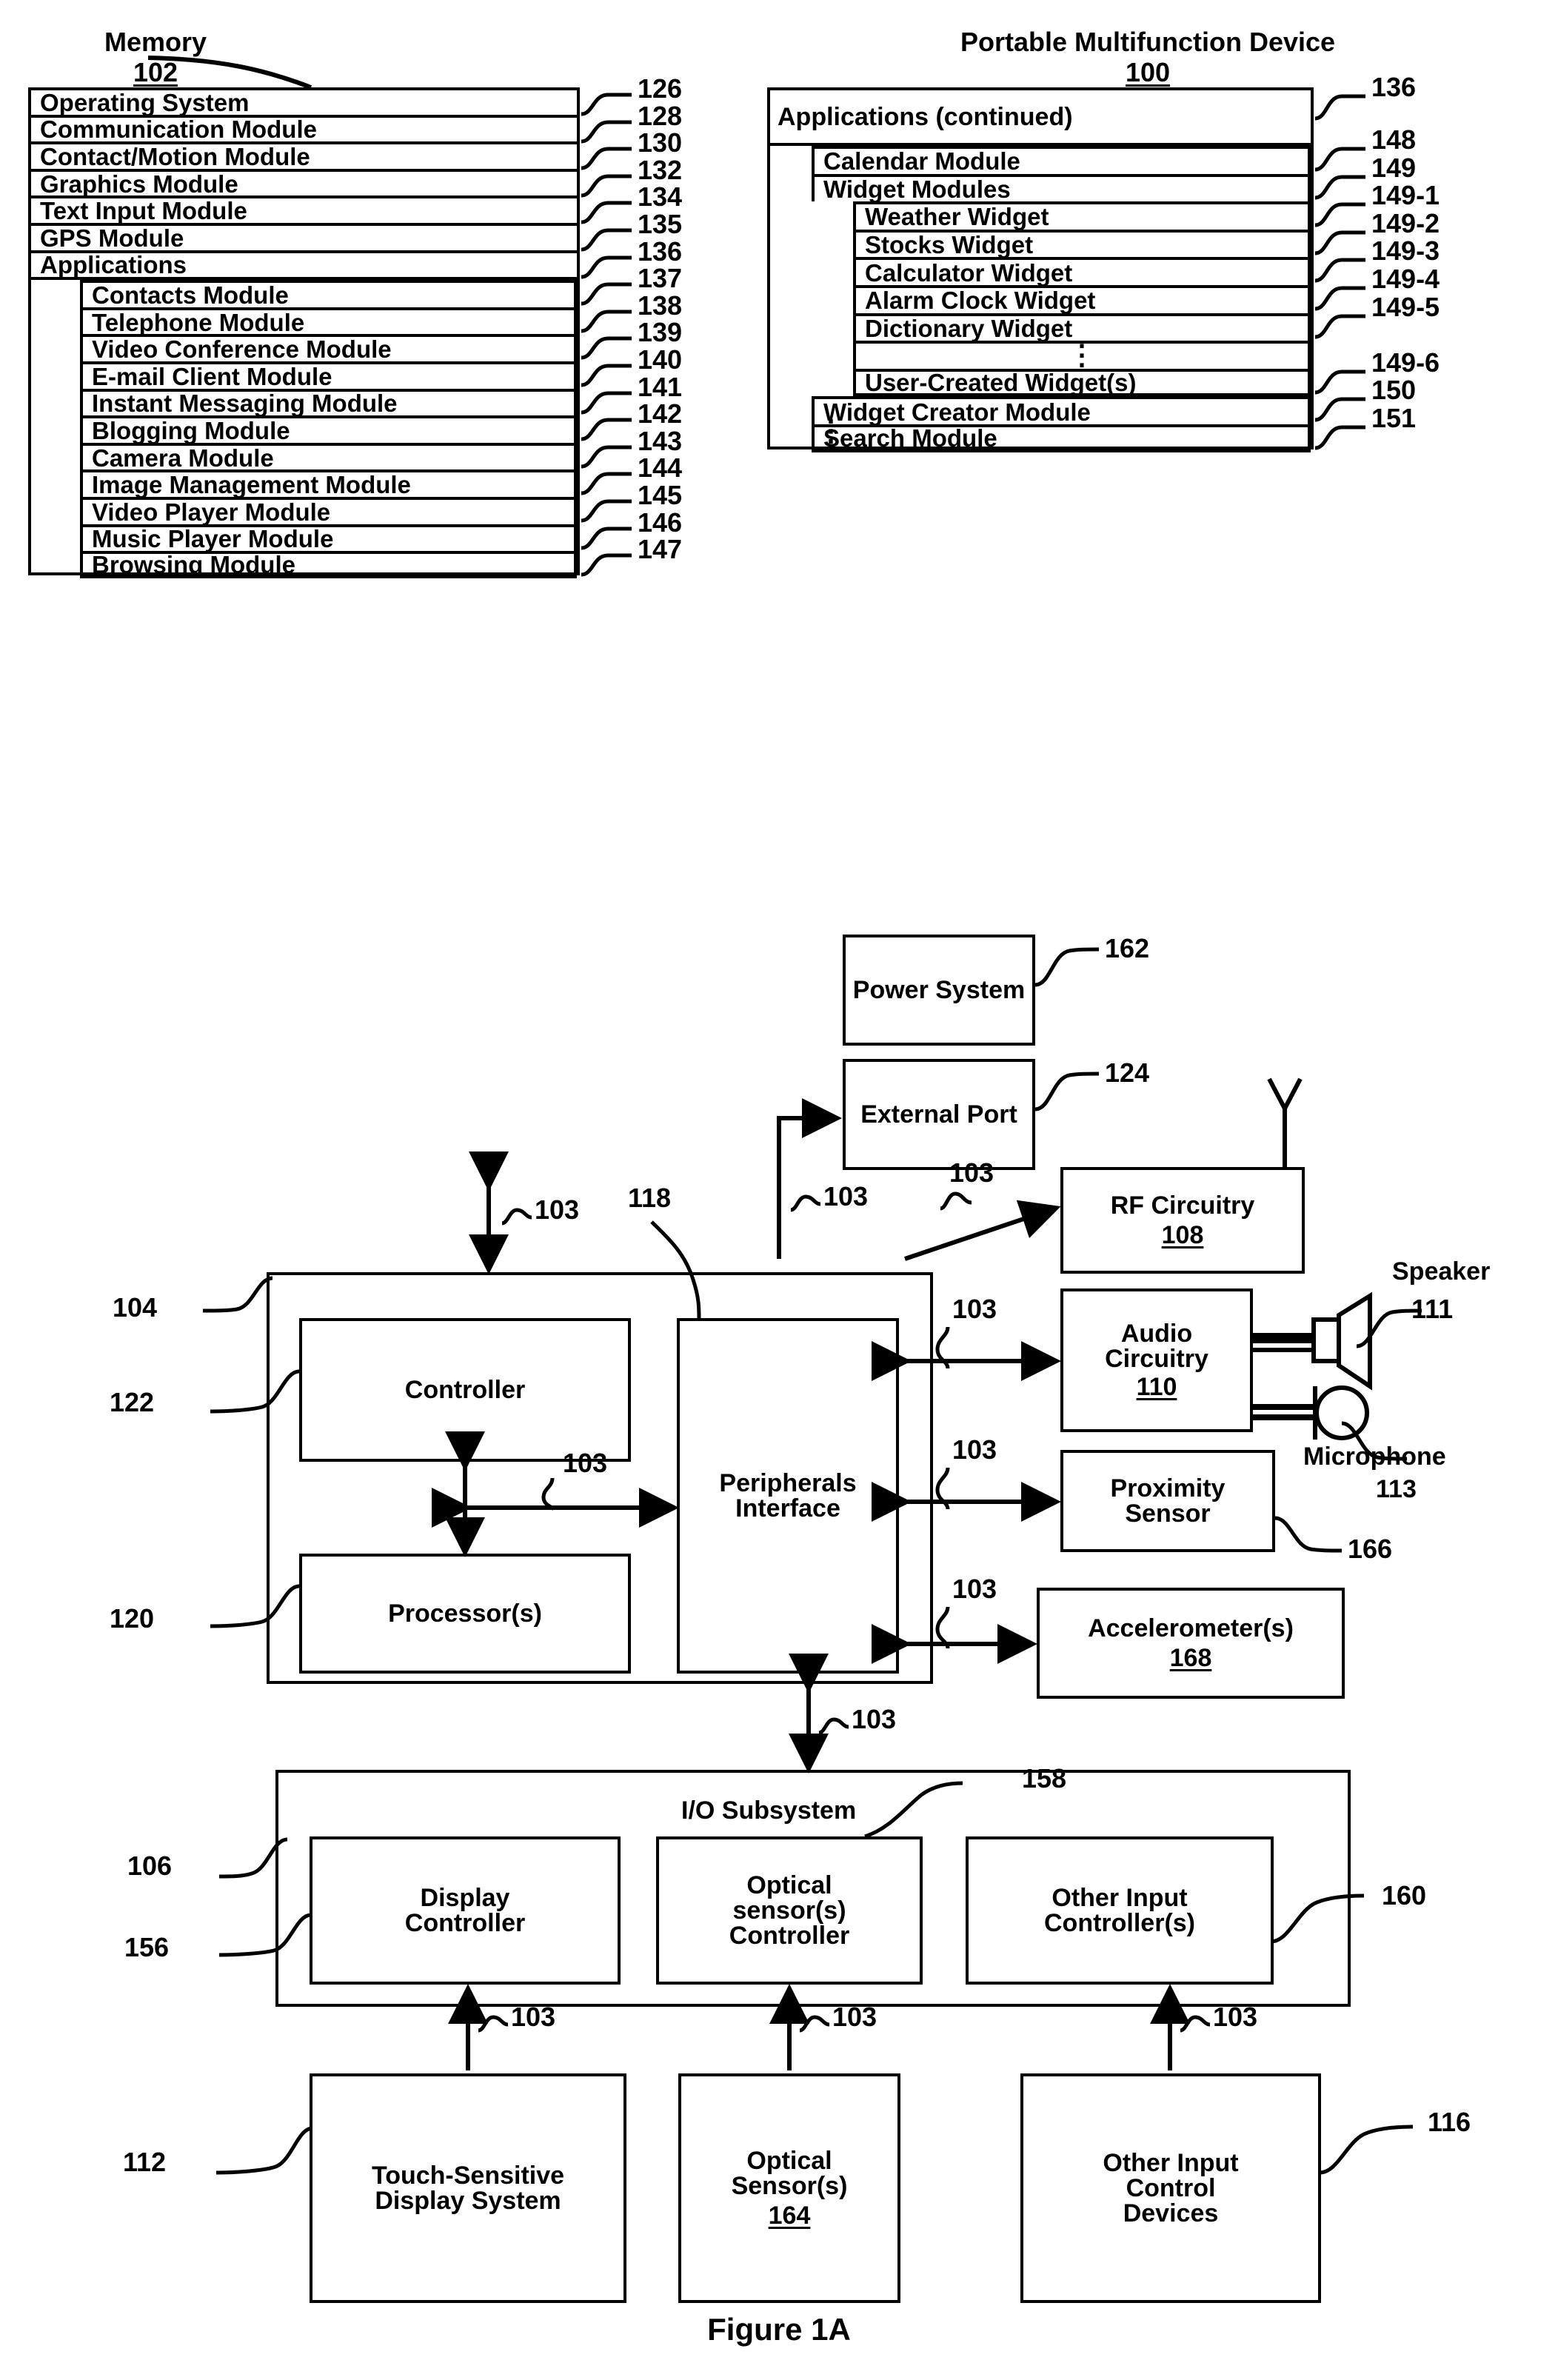 This screenshot has height=2380, width=1558. Describe the element at coordinates (779, 2329) in the screenshot. I see `figure-caption: Figure 1A` at that location.